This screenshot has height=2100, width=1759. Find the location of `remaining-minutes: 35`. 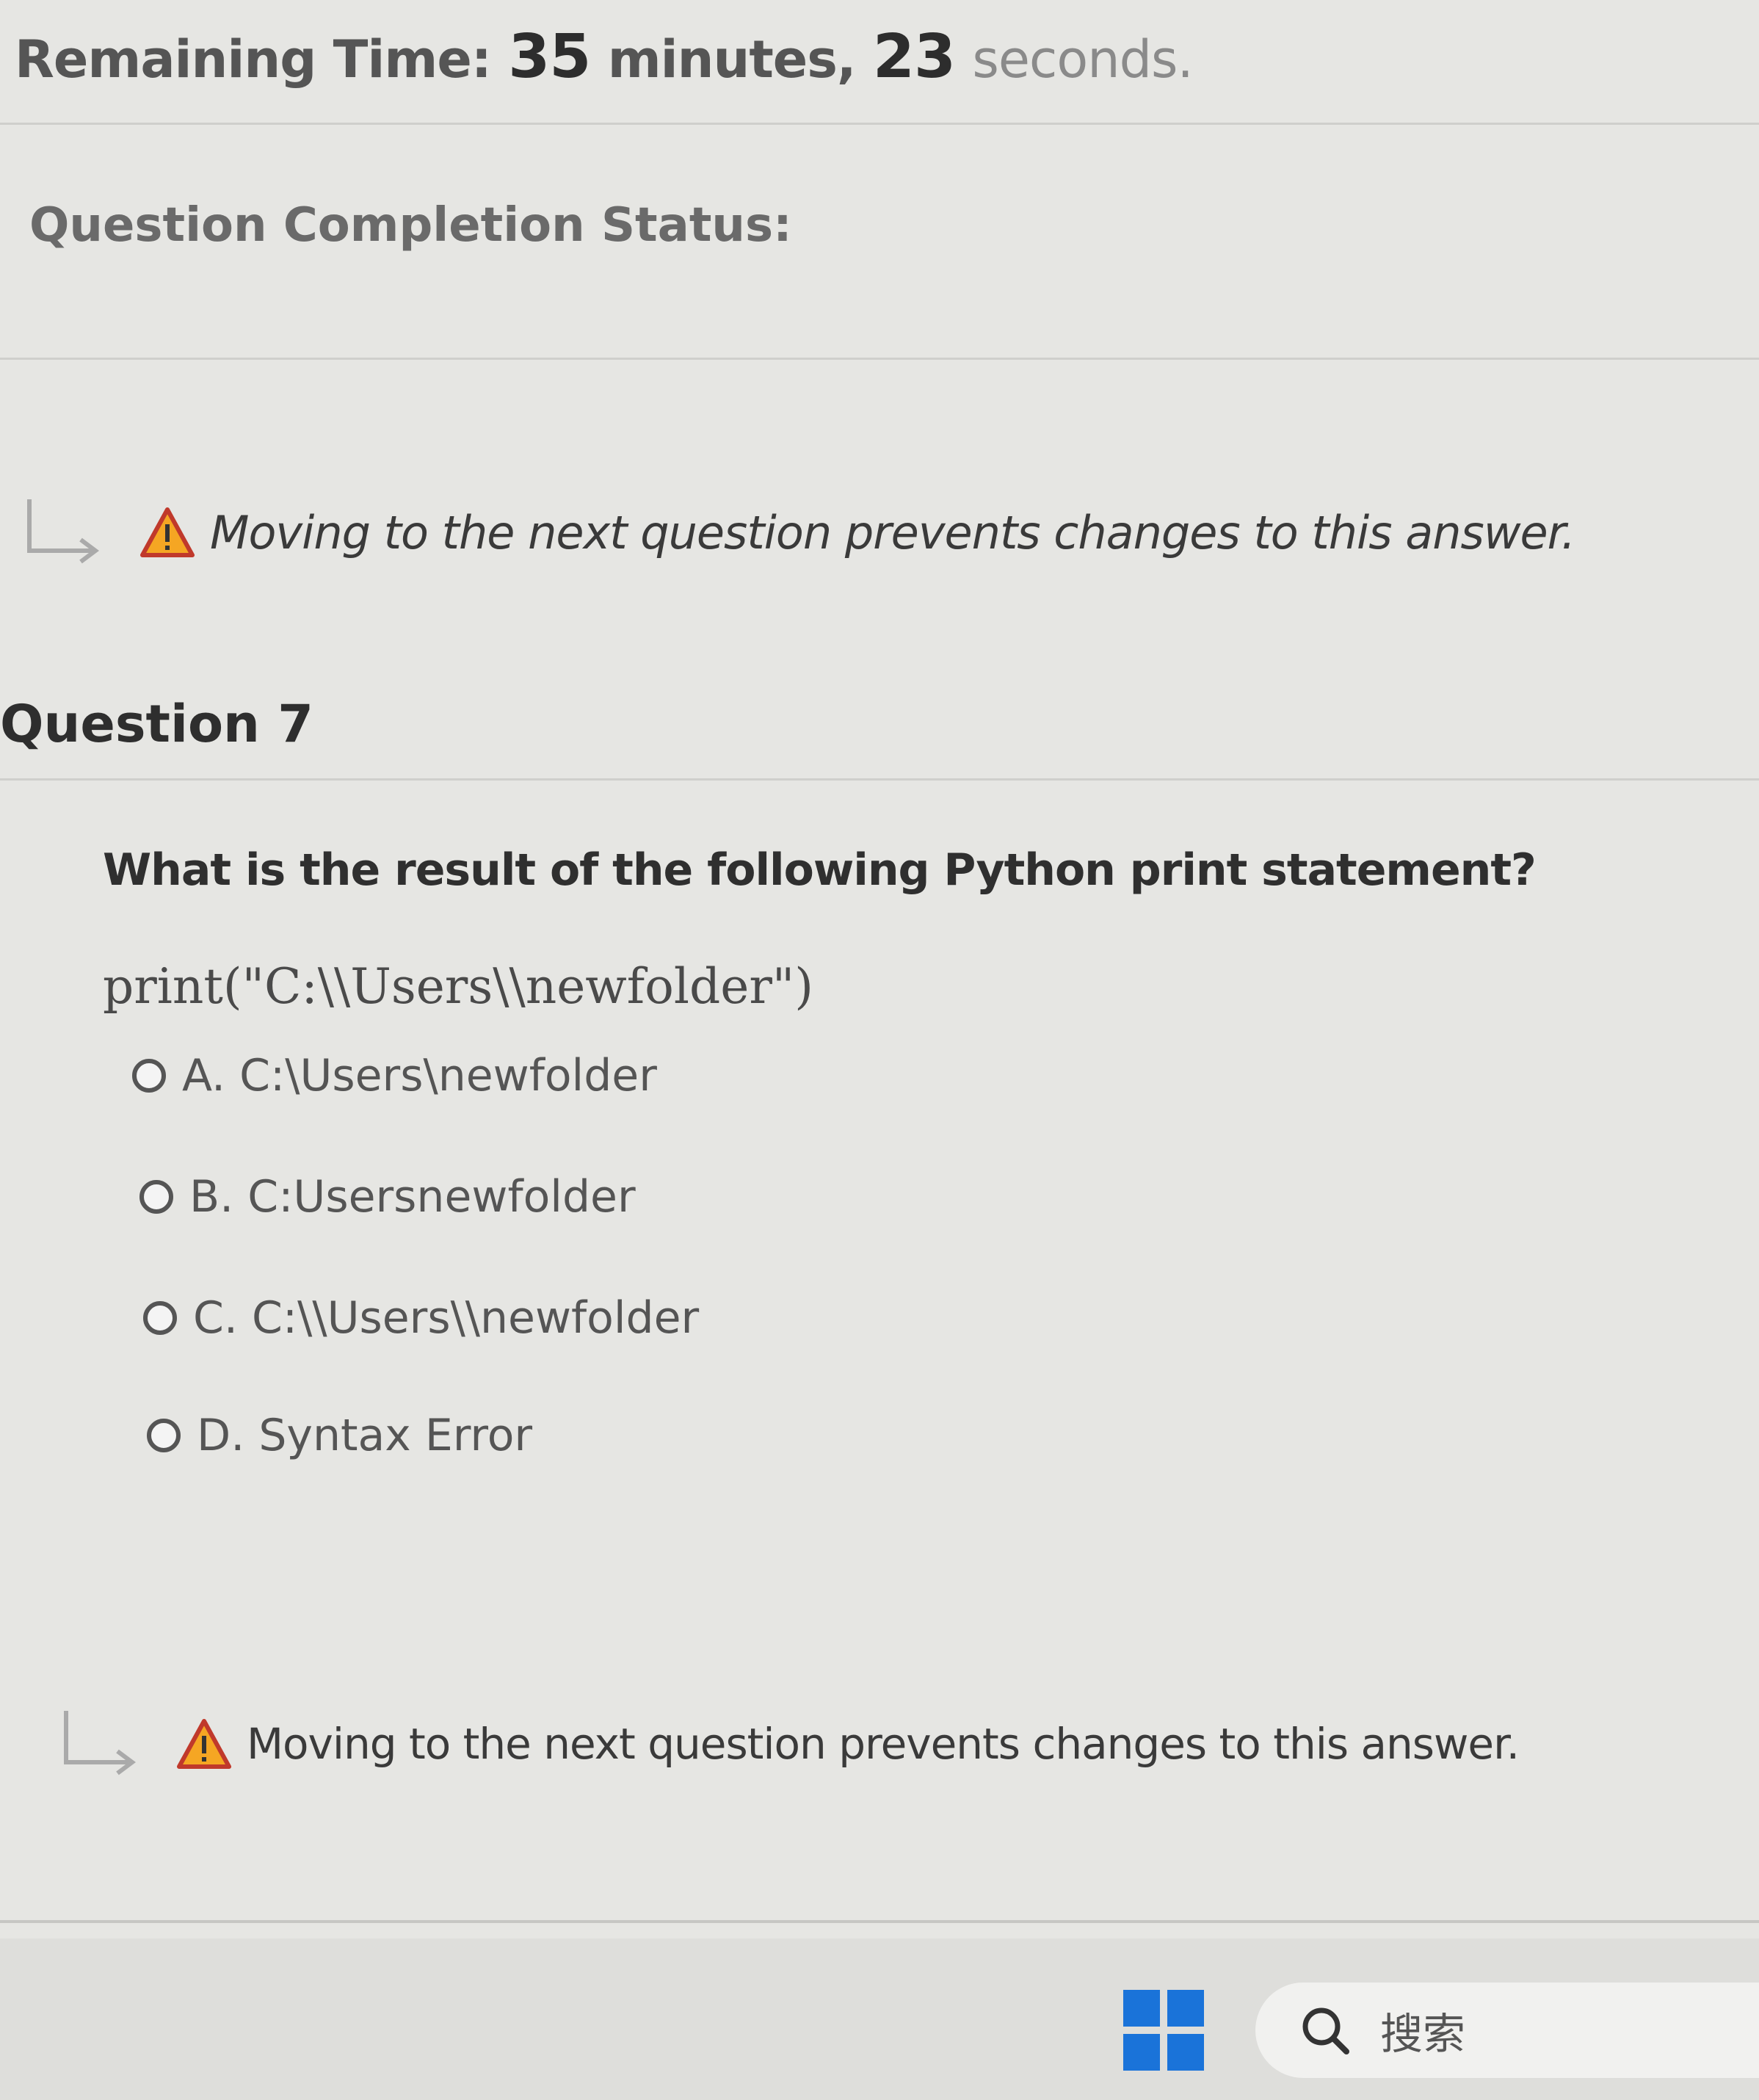

remaining-minutes: 35 is located at coordinates (549, 57).